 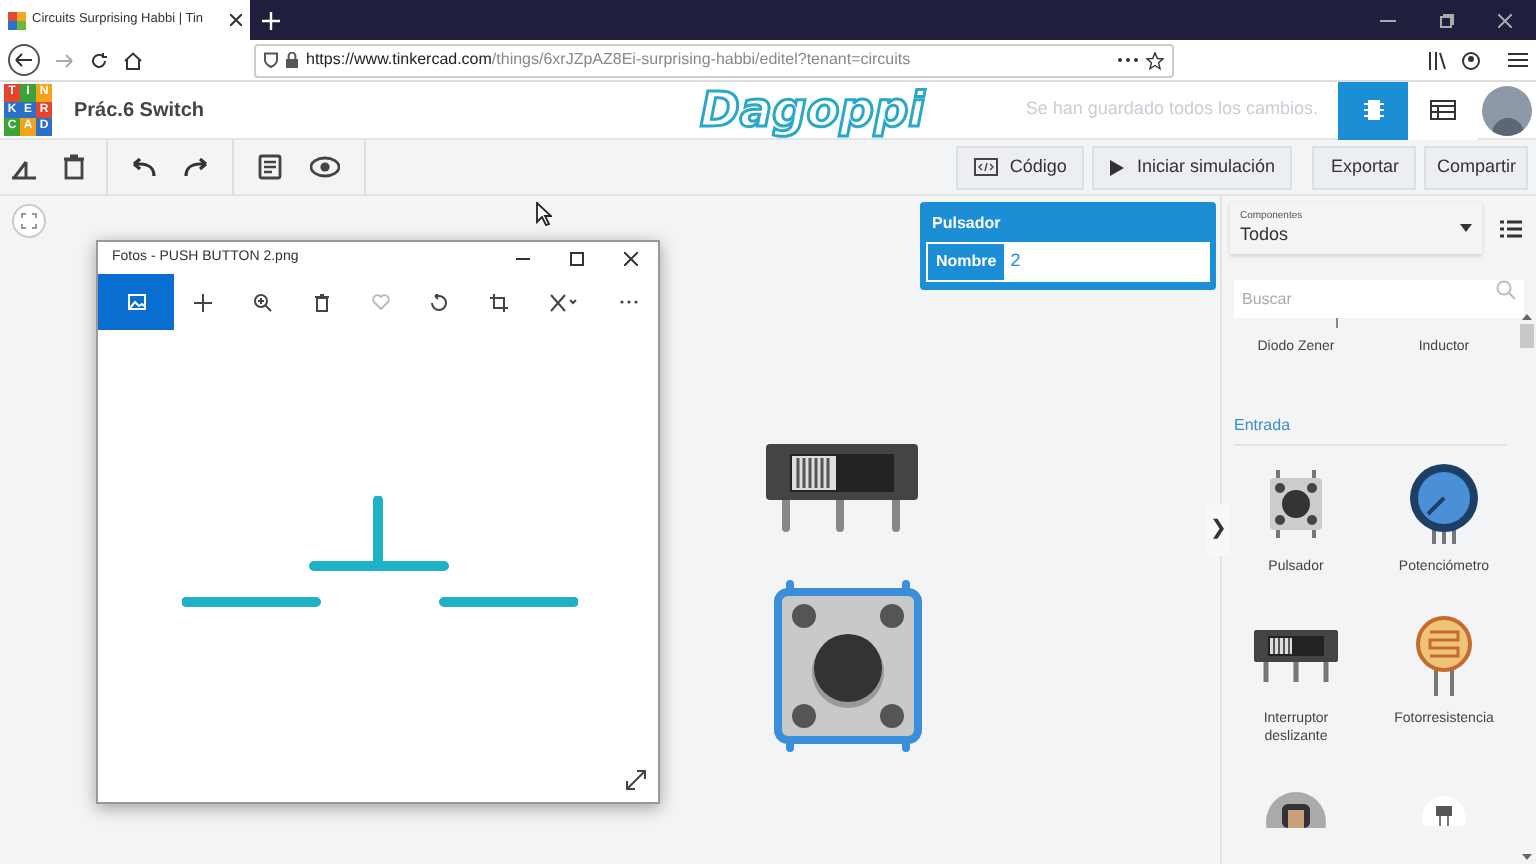 What do you see at coordinates (1155, 60) in the screenshot?
I see `star-icon` at bounding box center [1155, 60].